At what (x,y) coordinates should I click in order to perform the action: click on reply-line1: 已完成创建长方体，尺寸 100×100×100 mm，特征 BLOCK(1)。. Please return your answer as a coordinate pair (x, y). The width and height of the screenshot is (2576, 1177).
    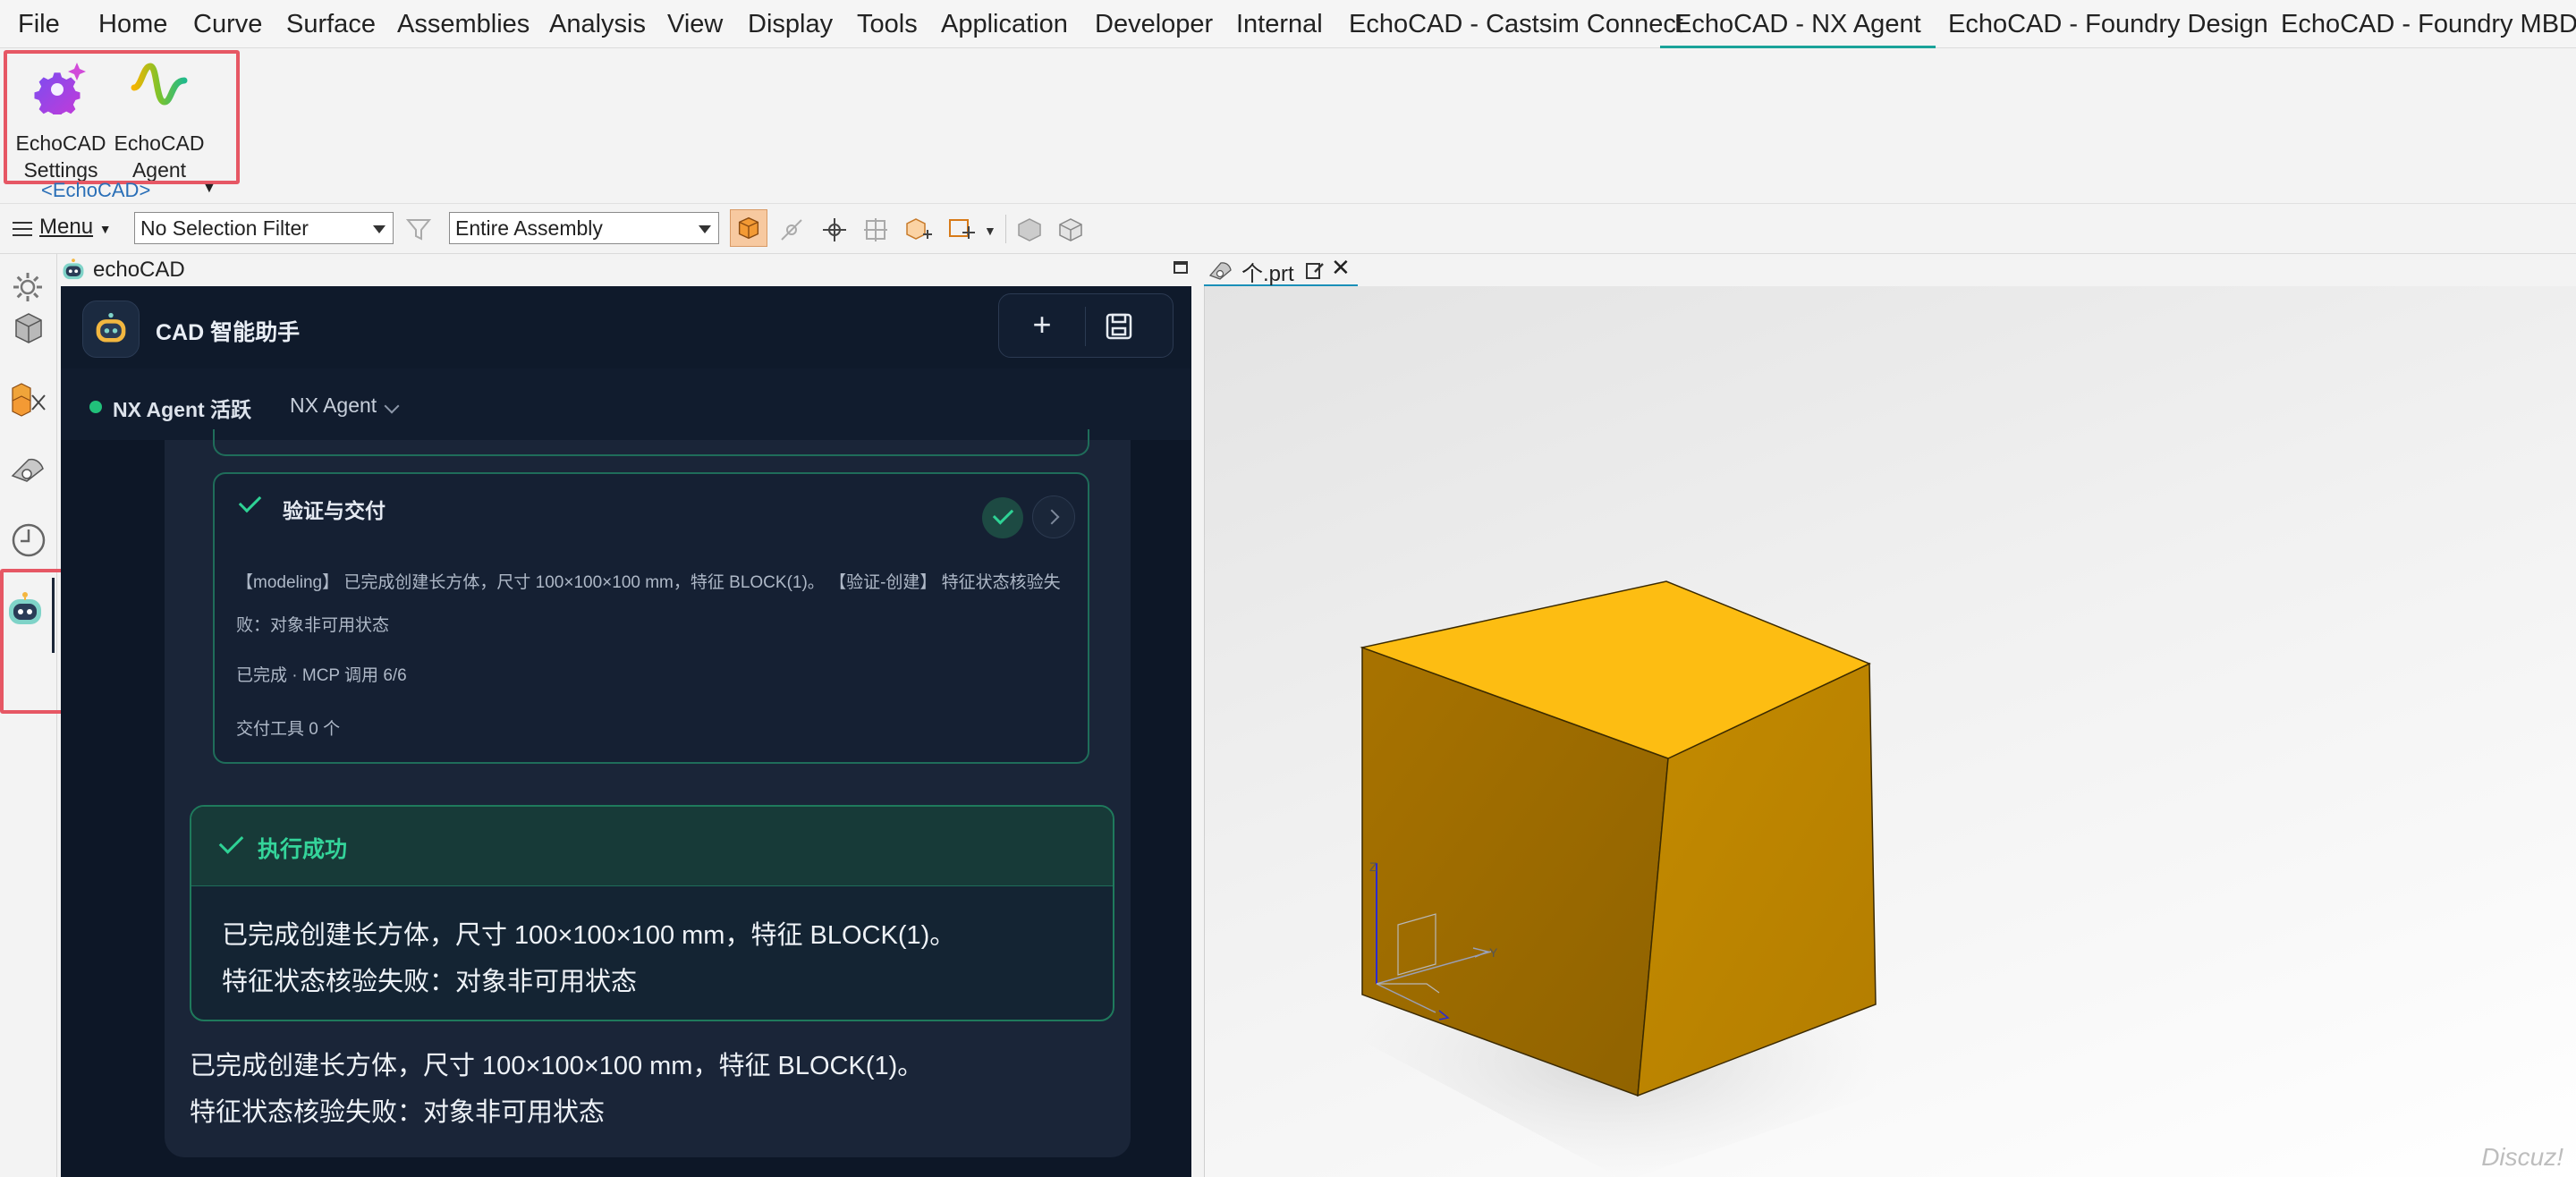
    Looking at the image, I should click on (557, 1066).